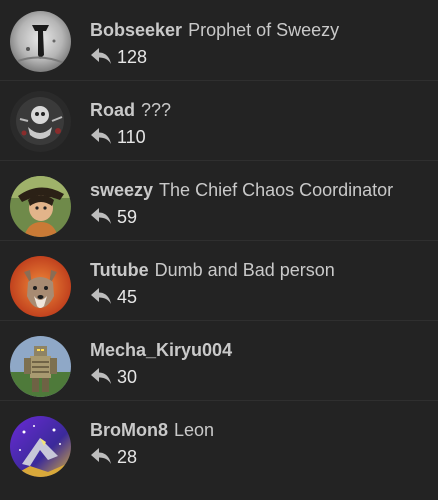  I want to click on name-line: Tutube Dumb and Bad person, so click(212, 270).